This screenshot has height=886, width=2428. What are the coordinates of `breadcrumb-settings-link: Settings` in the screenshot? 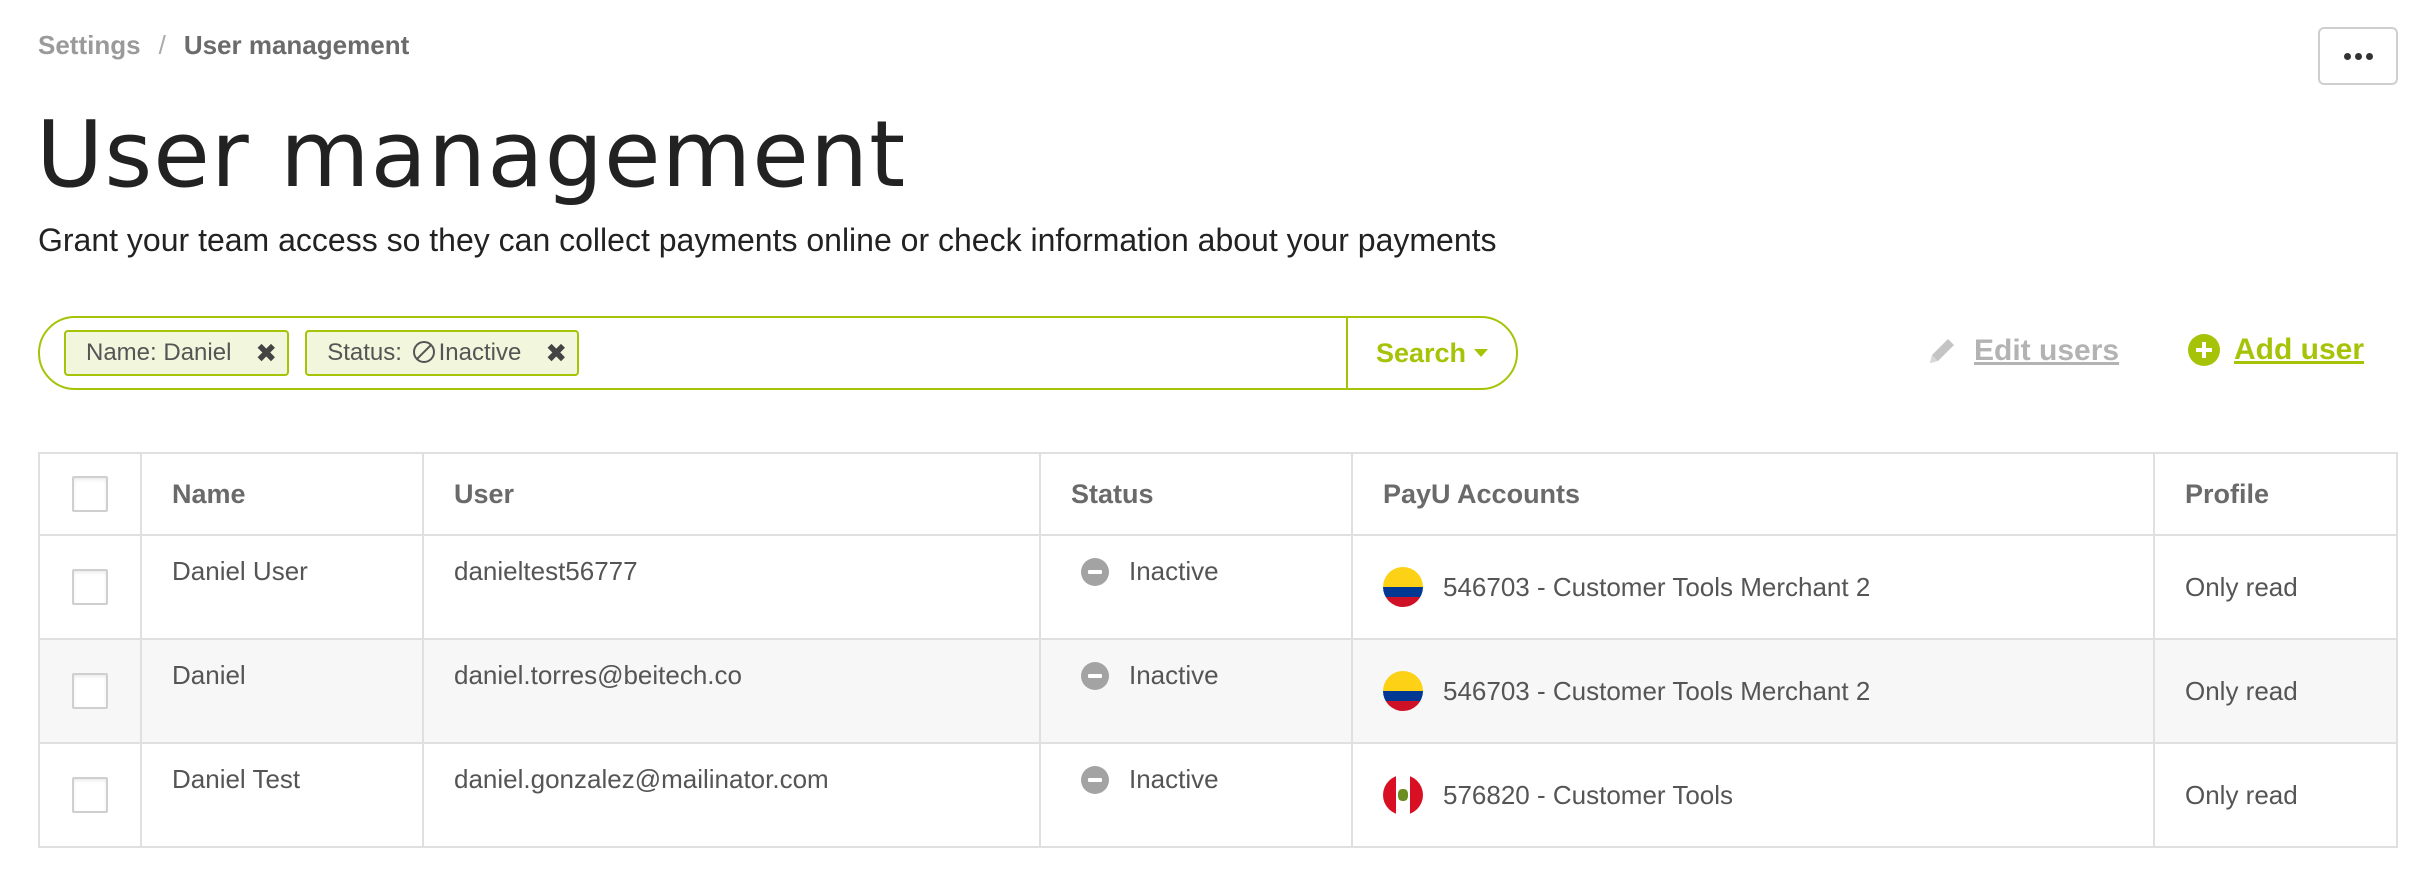 It's located at (89, 45).